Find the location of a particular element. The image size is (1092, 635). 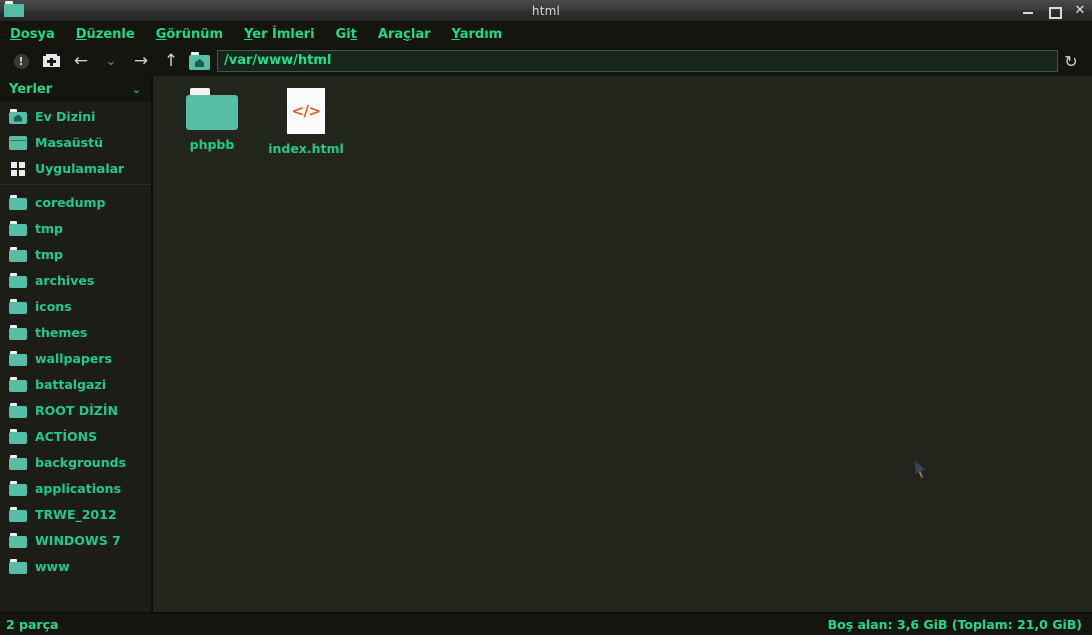

sidebar-item-icons: icons is located at coordinates (75, 306).